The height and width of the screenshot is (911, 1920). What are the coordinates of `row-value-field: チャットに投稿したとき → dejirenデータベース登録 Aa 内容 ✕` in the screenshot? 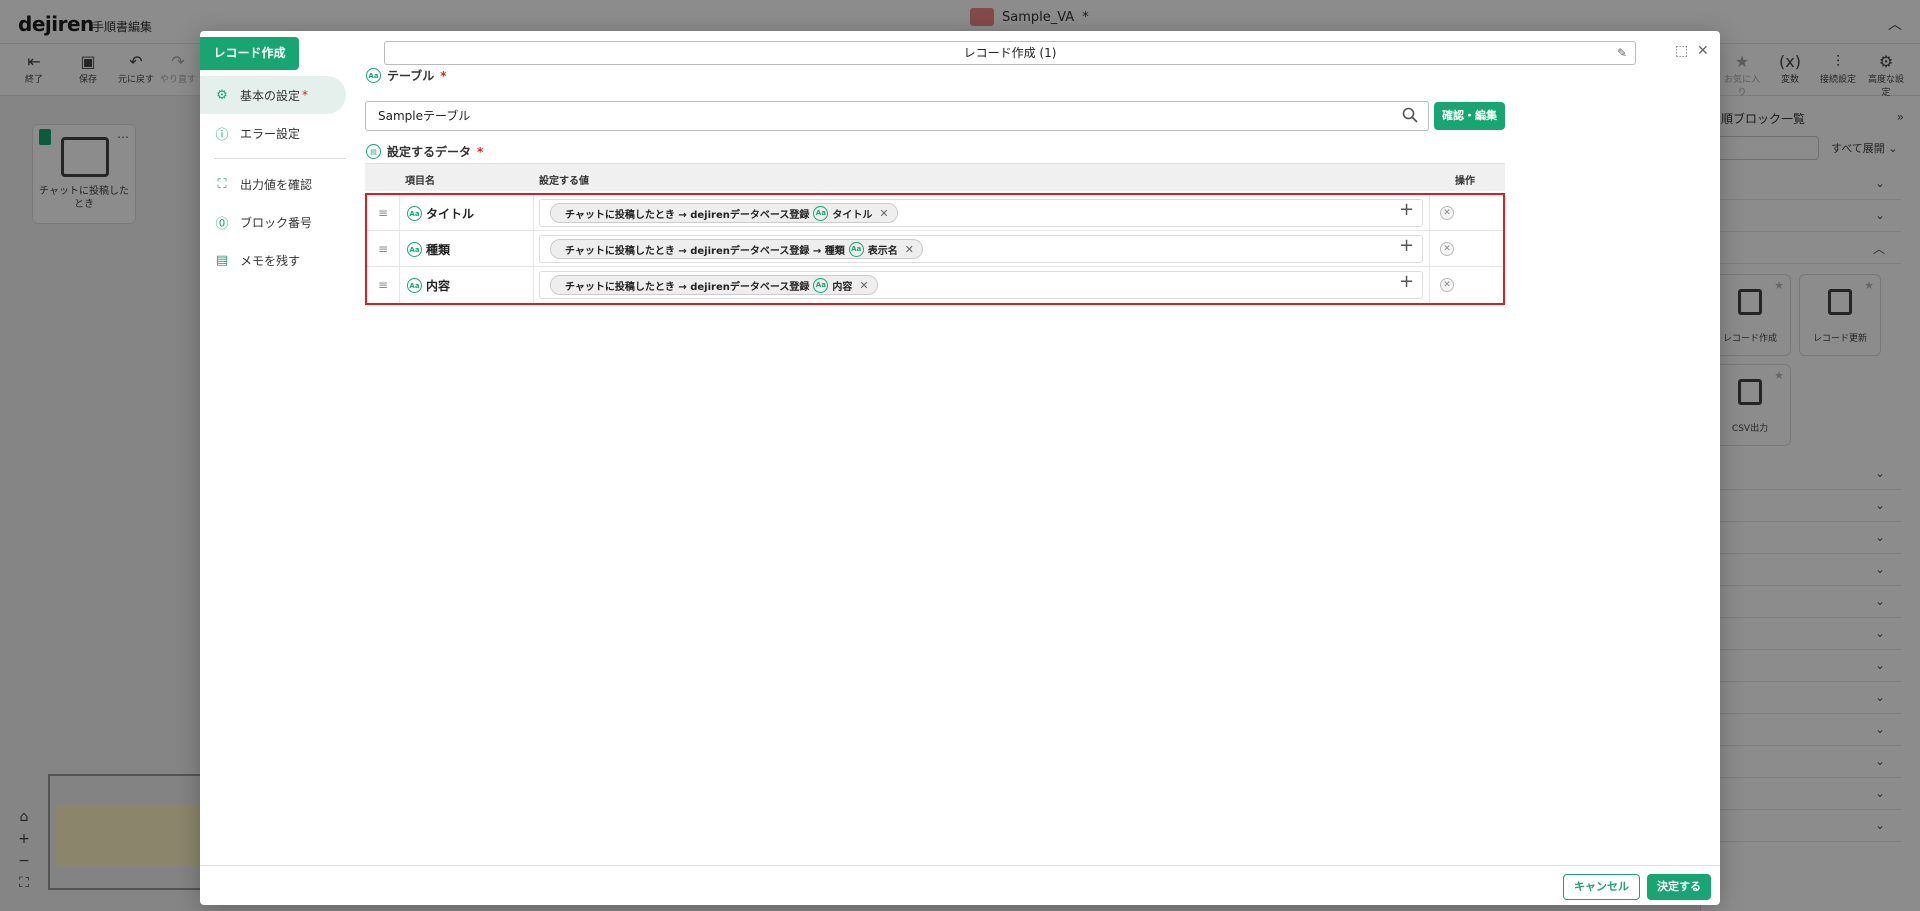 It's located at (981, 285).